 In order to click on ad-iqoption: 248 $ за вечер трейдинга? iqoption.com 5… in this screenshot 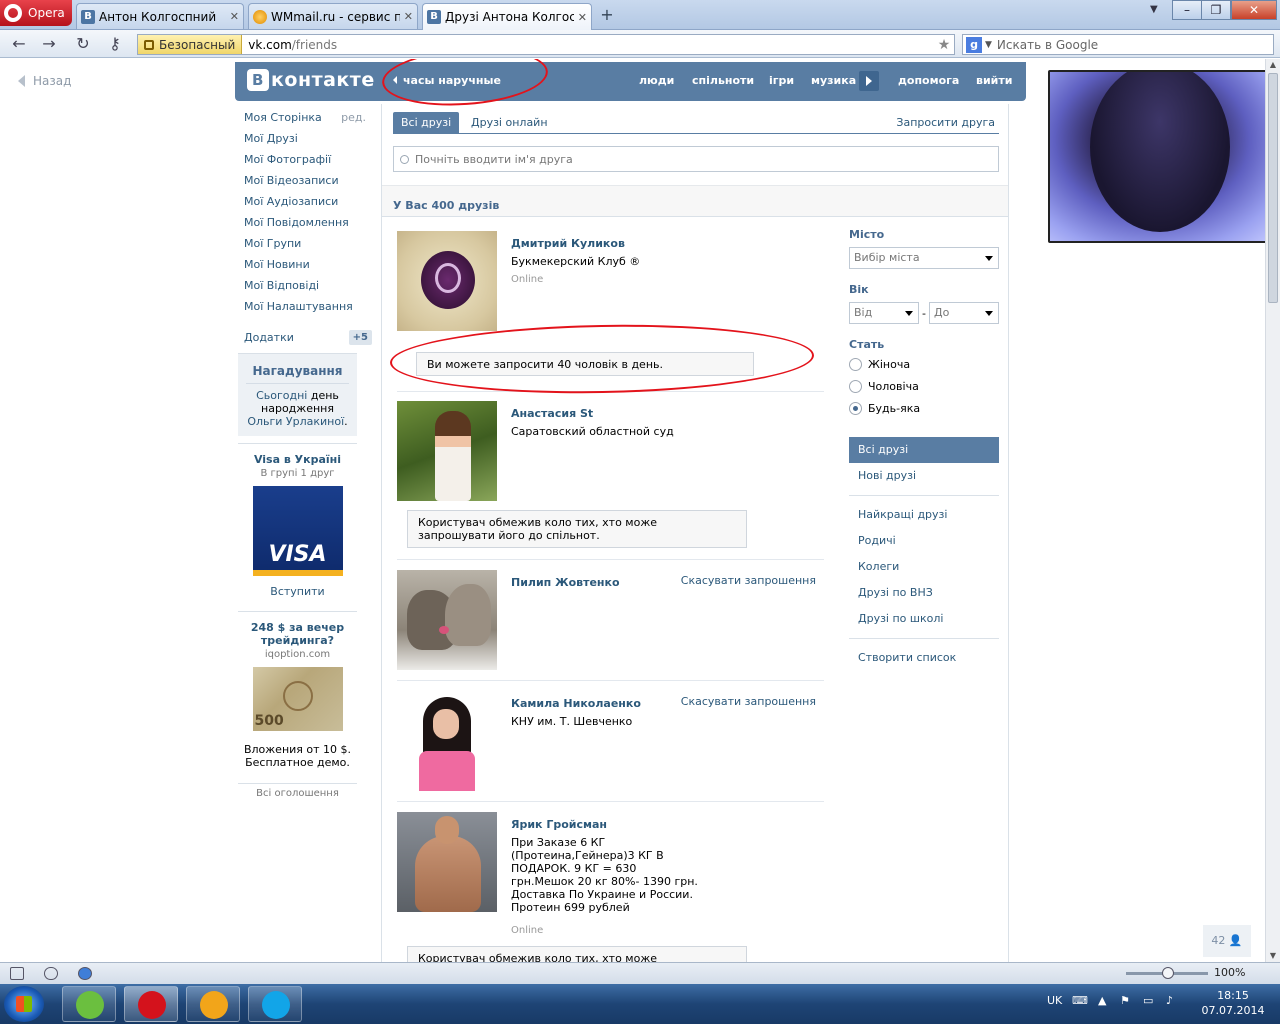, I will do `click(297, 695)`.